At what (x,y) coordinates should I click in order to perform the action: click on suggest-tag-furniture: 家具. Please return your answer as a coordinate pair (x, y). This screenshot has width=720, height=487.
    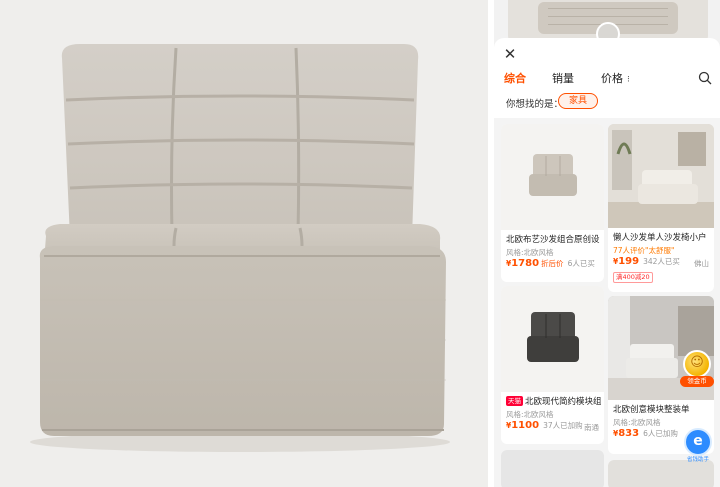
    Looking at the image, I should click on (578, 101).